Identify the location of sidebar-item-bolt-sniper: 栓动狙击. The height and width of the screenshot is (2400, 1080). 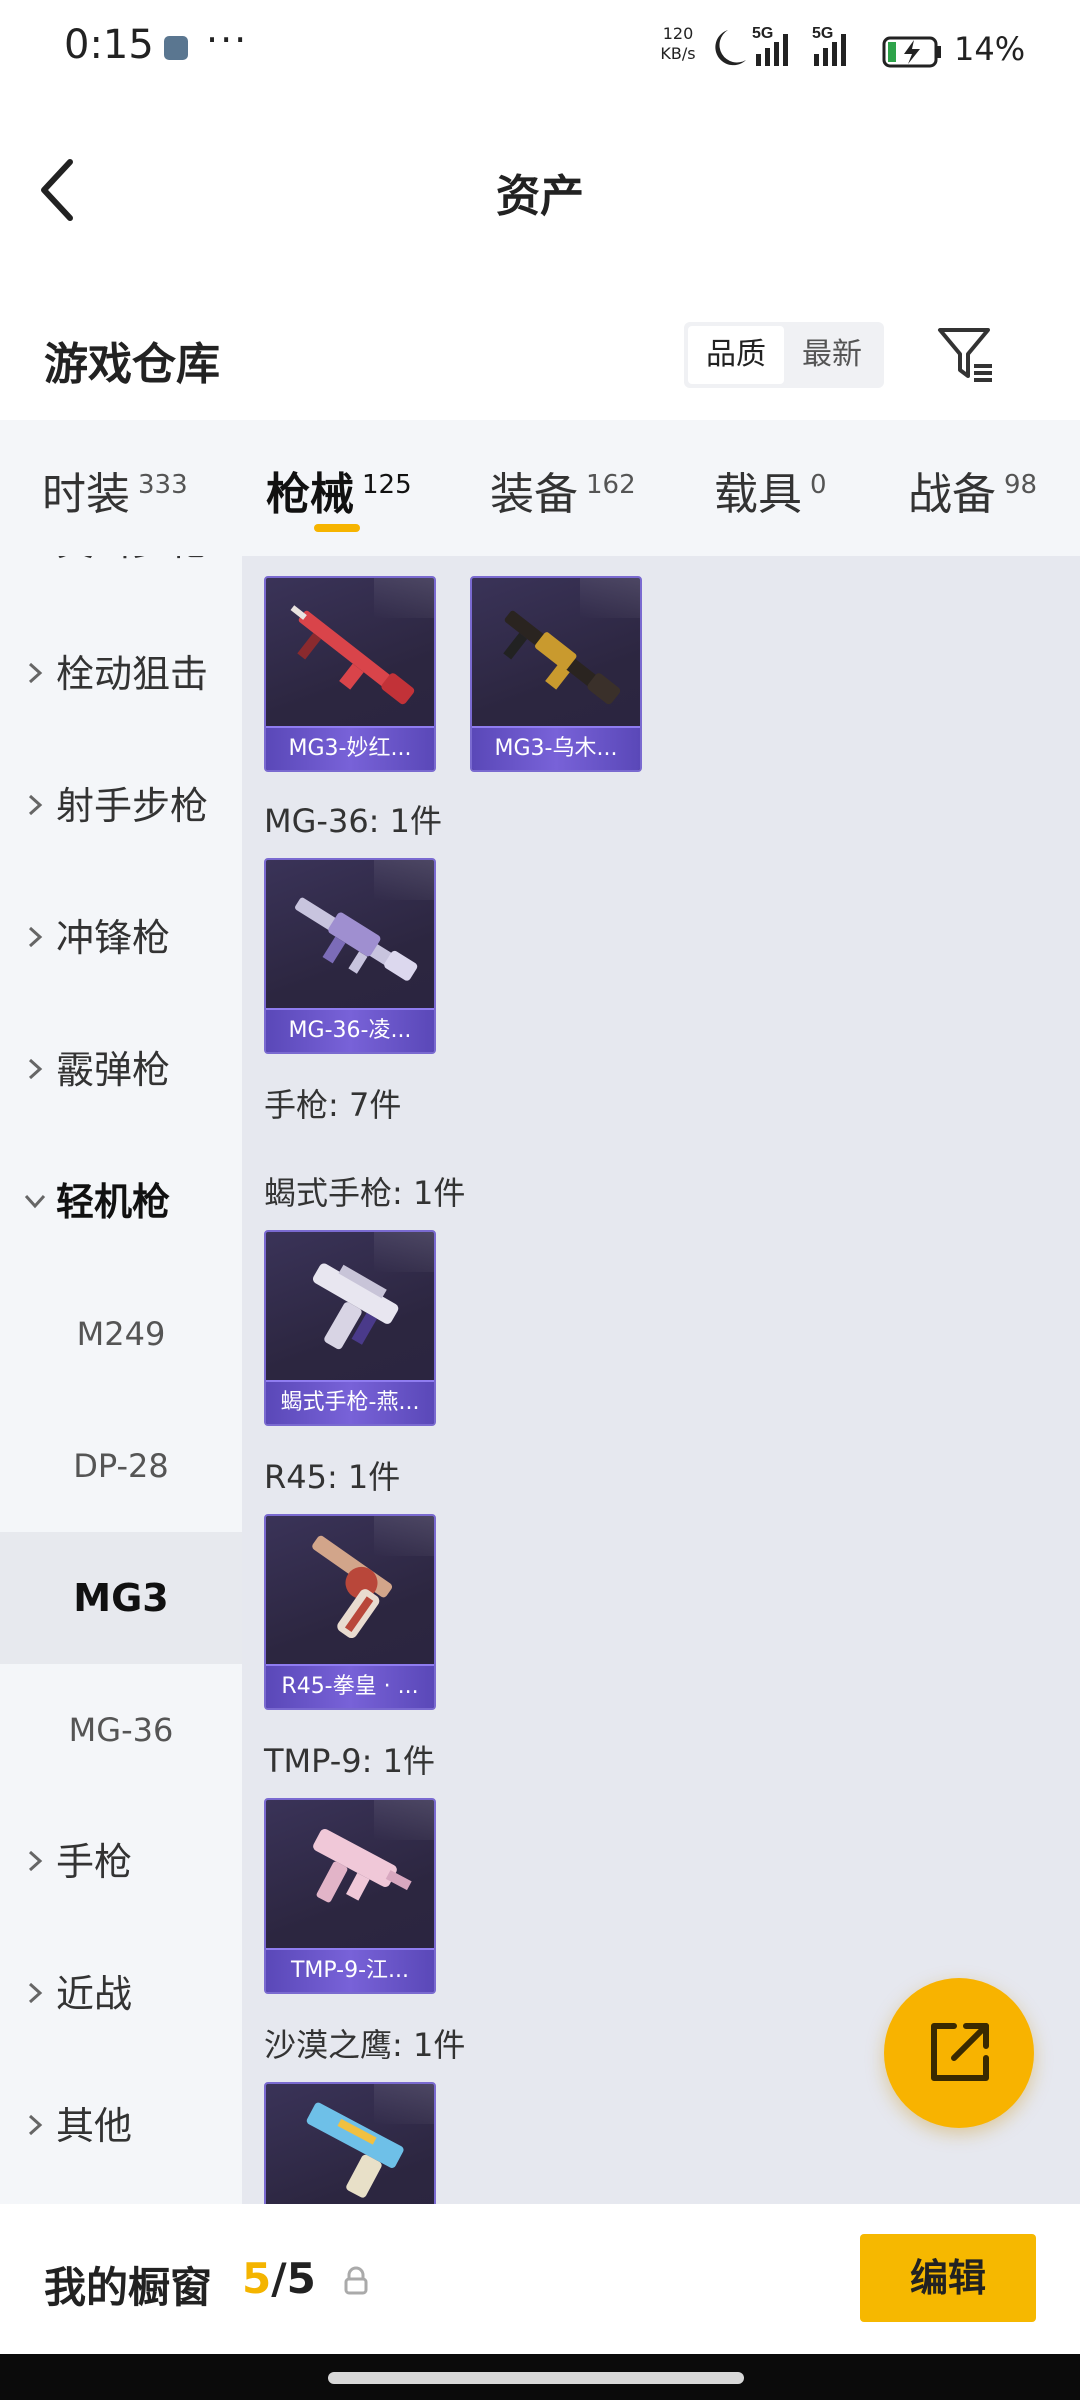
(121, 674).